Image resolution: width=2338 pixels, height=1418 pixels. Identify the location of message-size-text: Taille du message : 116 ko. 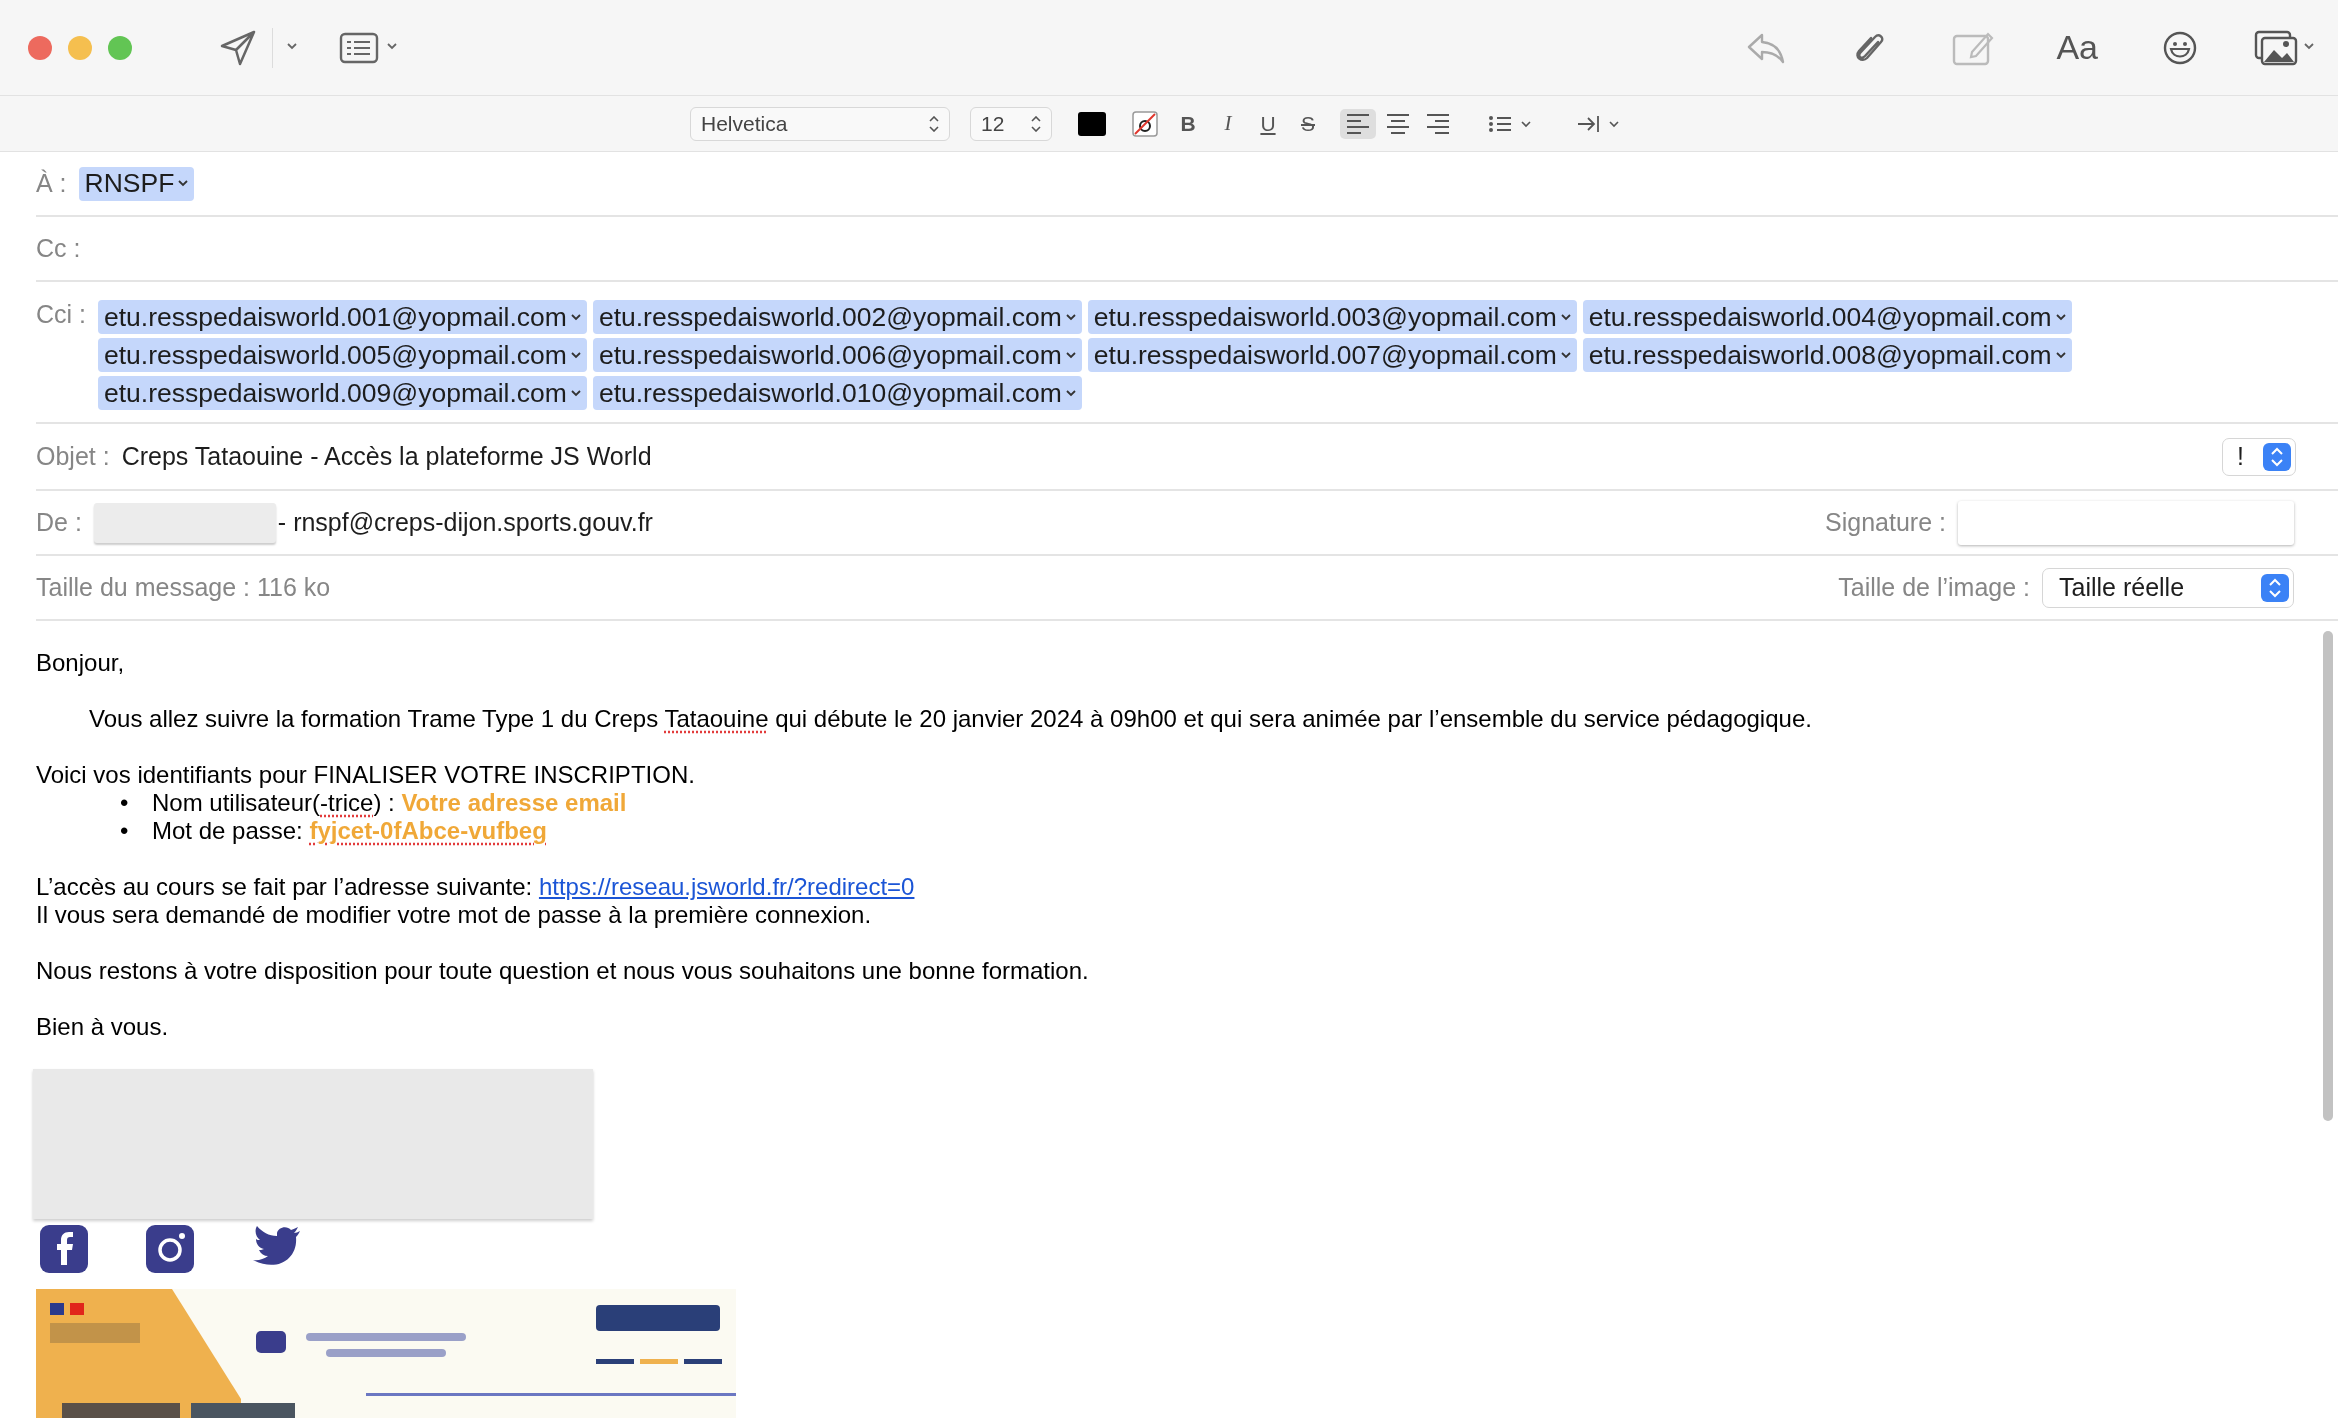
(183, 587).